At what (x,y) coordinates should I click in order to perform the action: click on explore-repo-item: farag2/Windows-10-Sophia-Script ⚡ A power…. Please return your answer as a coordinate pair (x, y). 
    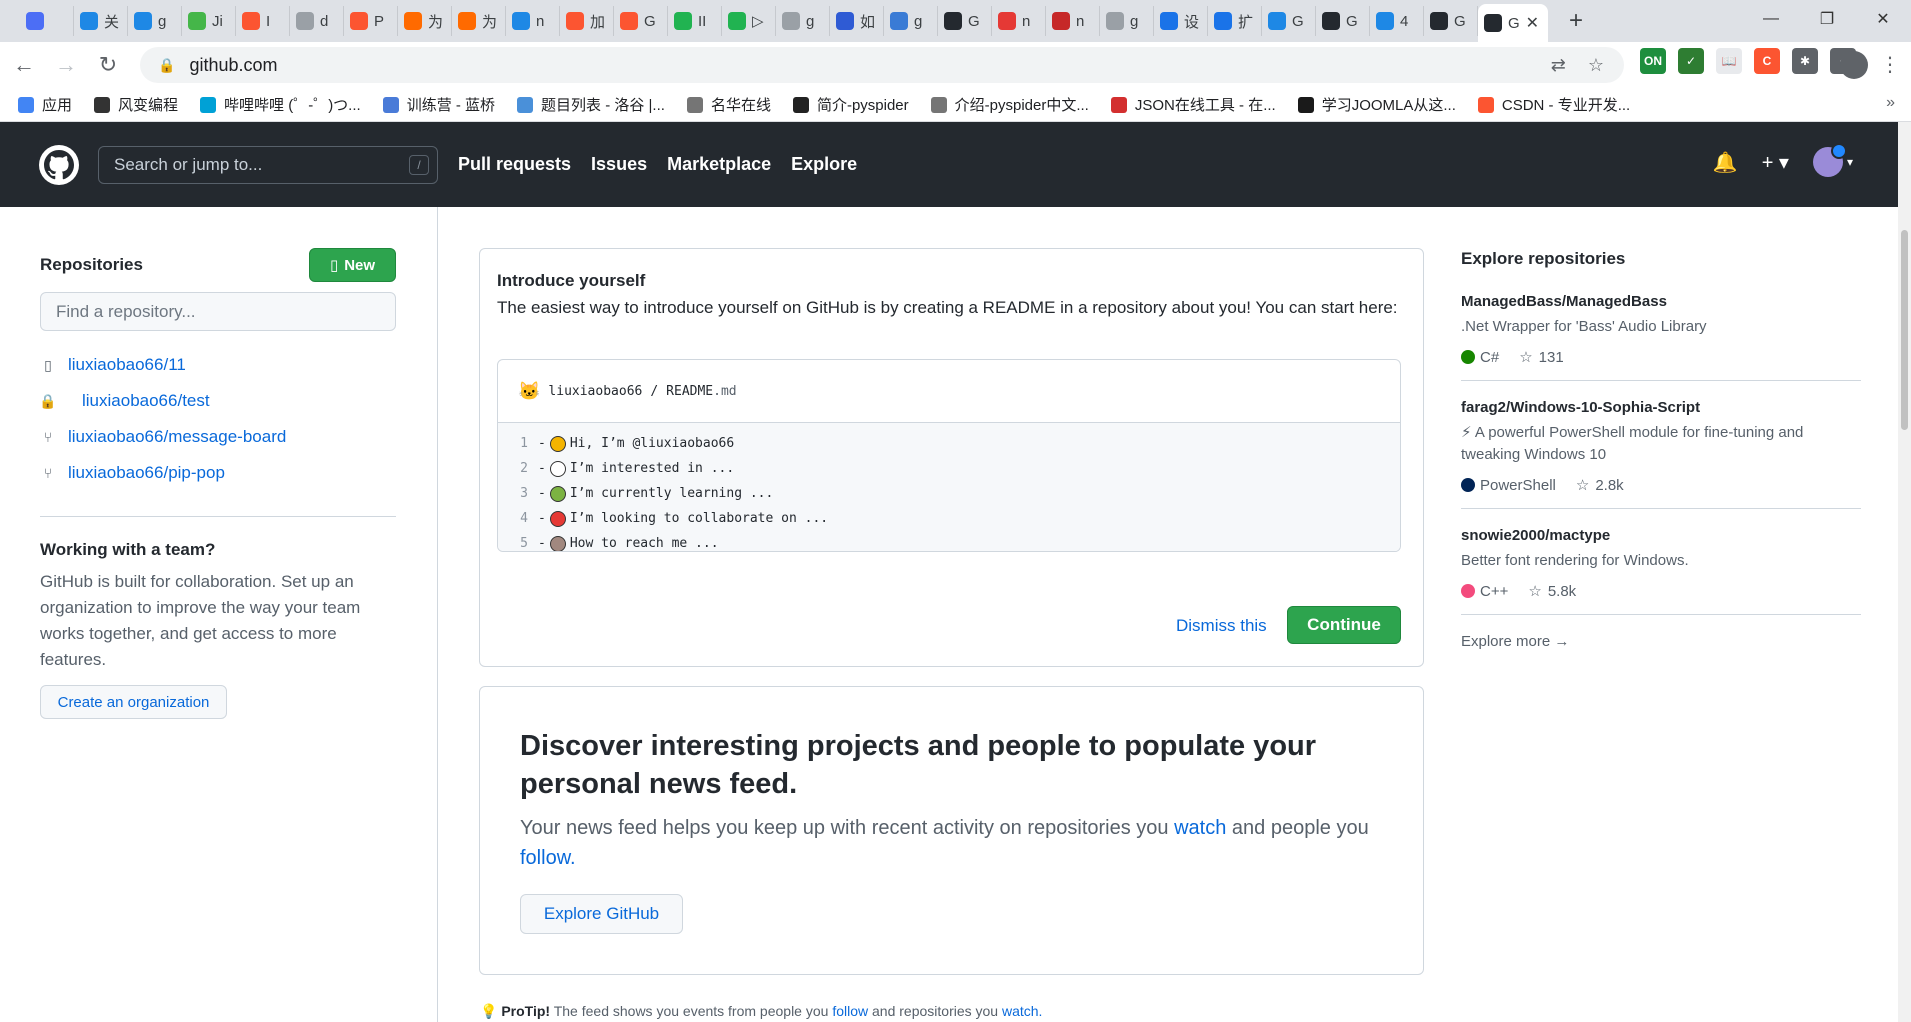
    Looking at the image, I should click on (1661, 454).